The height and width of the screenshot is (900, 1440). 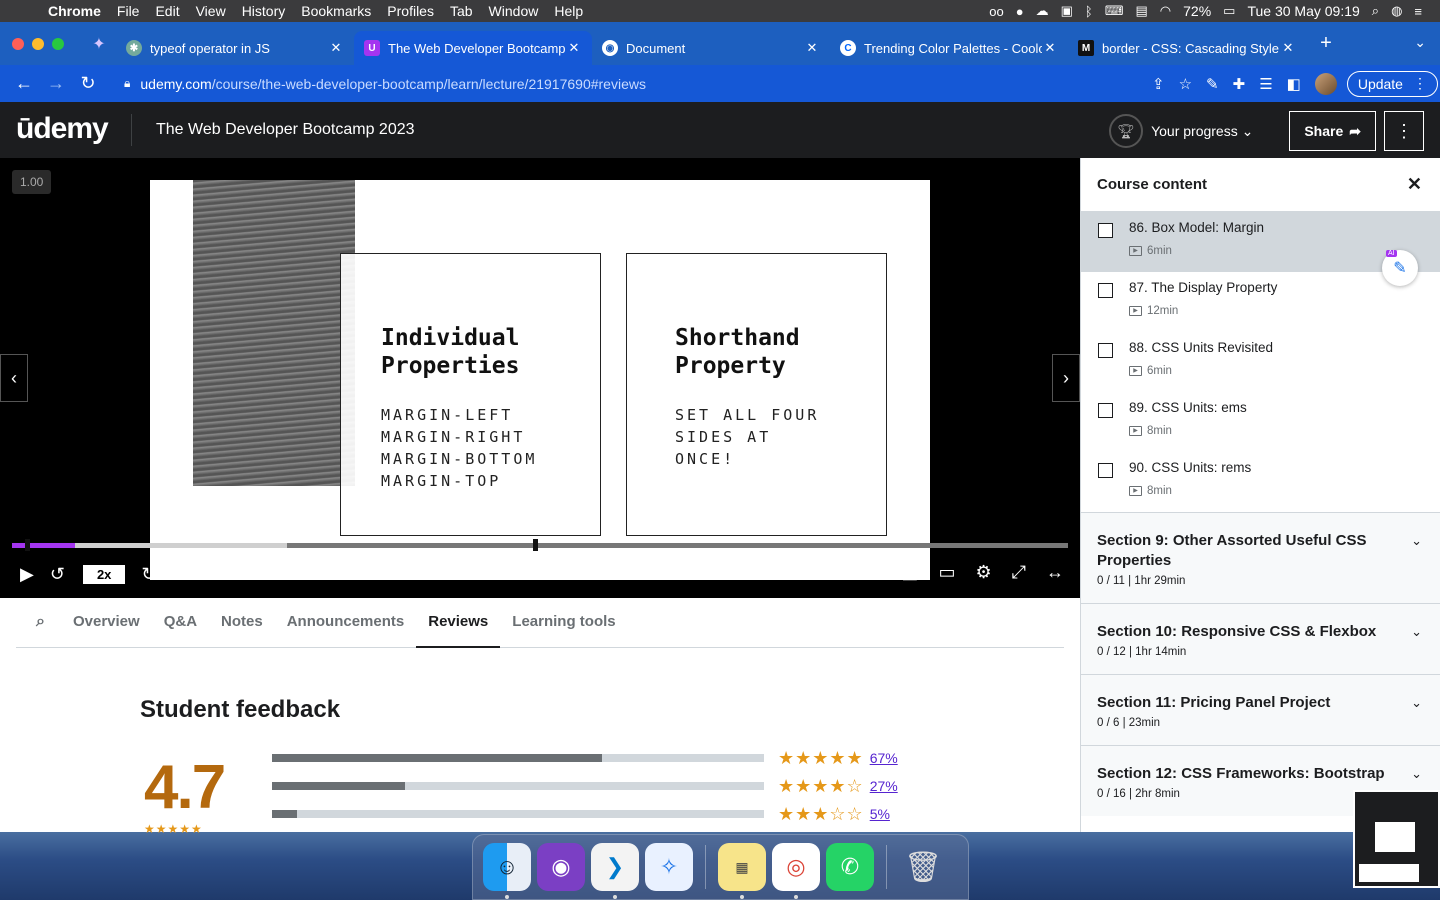 What do you see at coordinates (669, 867) in the screenshot?
I see `safari-icon: ✧` at bounding box center [669, 867].